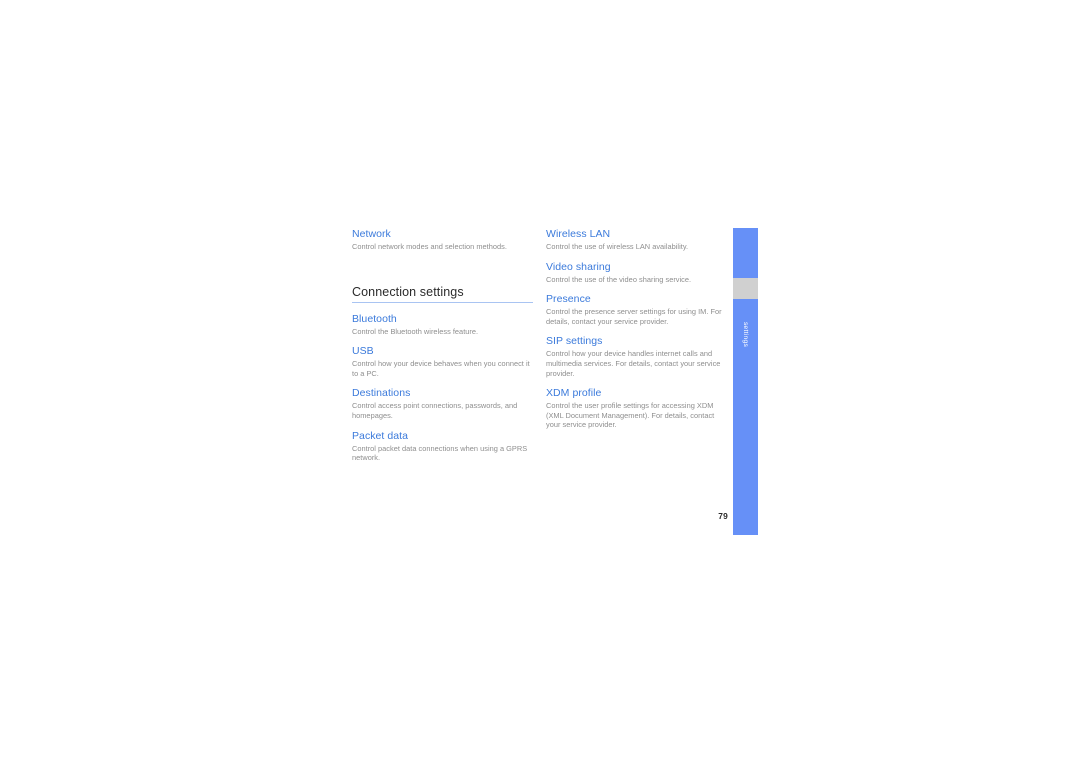 This screenshot has height=763, width=1080. I want to click on setting-entry-title: SIP settings, so click(574, 341).